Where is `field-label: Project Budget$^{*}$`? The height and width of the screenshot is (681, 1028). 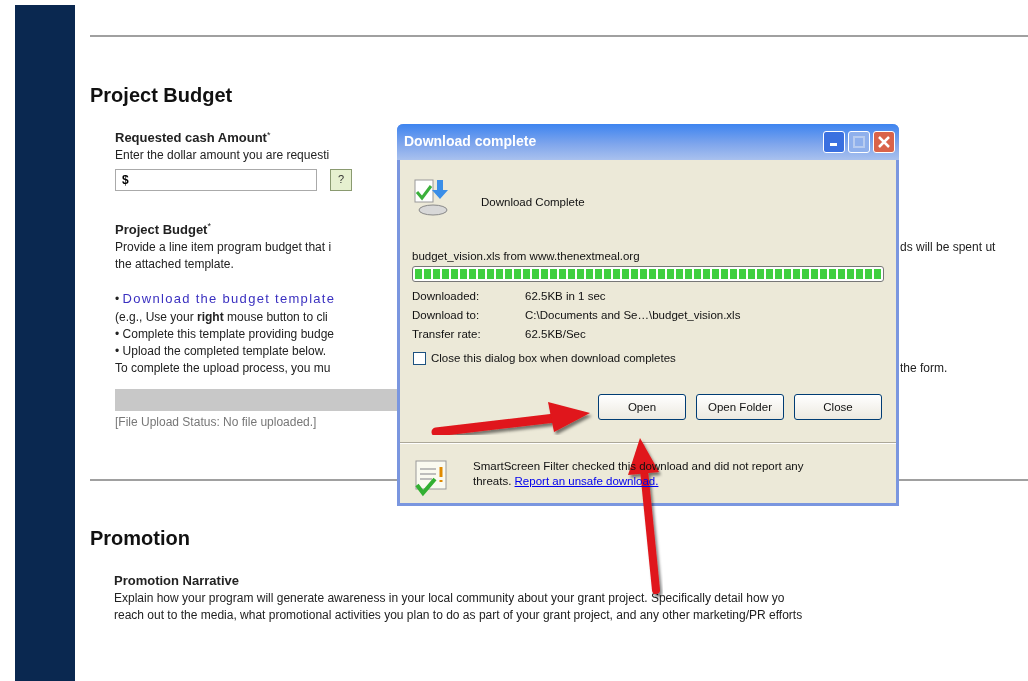
field-label: Project Budget$^{*}$ is located at coordinates (163, 230).